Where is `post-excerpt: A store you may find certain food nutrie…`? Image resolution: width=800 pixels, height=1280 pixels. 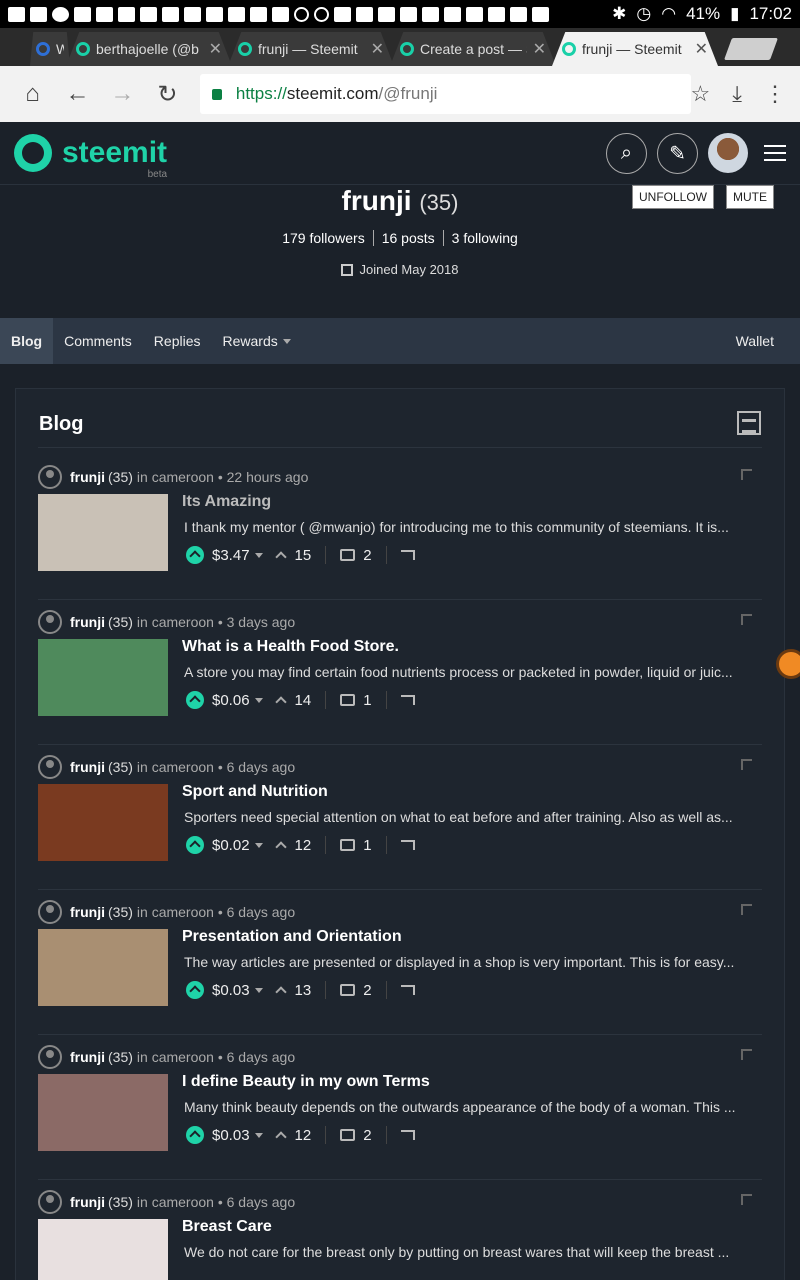 post-excerpt: A store you may find certain food nutrie… is located at coordinates (473, 672).